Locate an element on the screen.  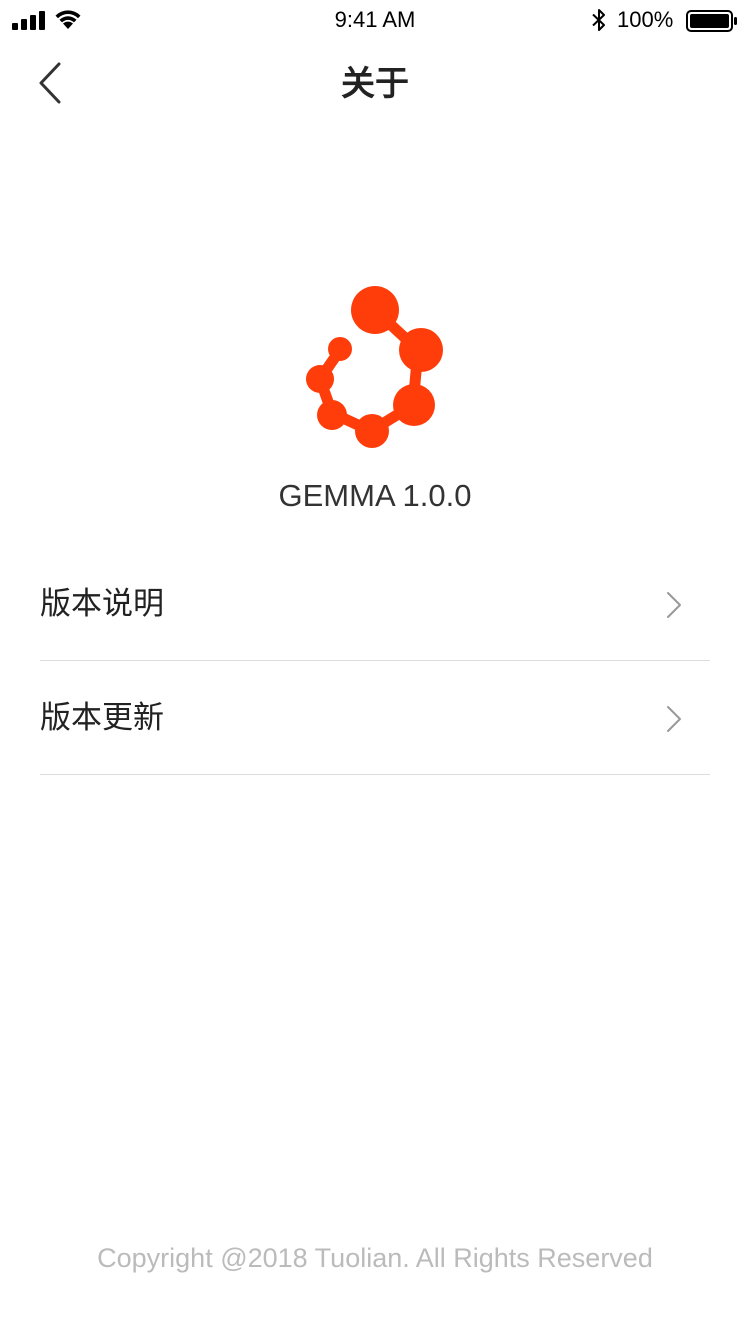
menu-item-version-update: 版本更新 is located at coordinates (375, 718).